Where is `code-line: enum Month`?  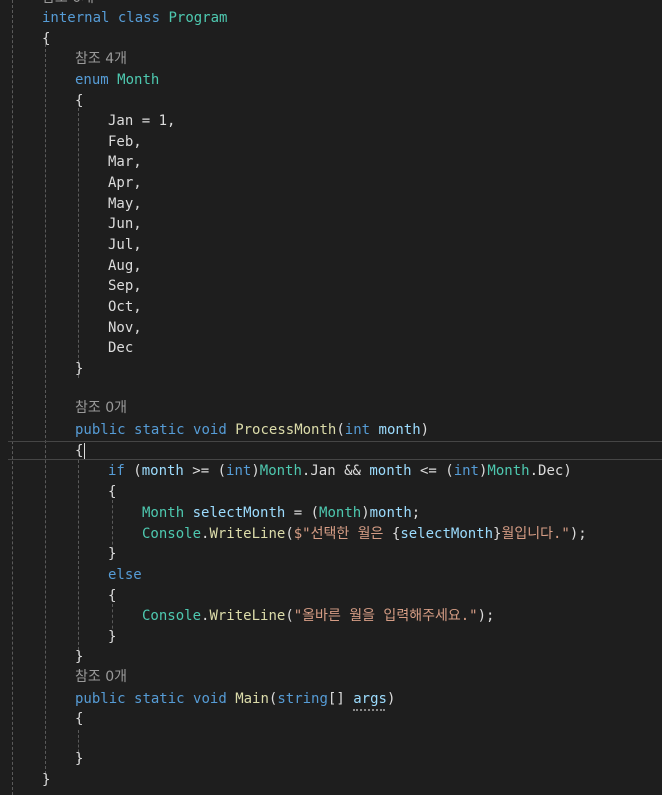
code-line: enum Month is located at coordinates (117, 80).